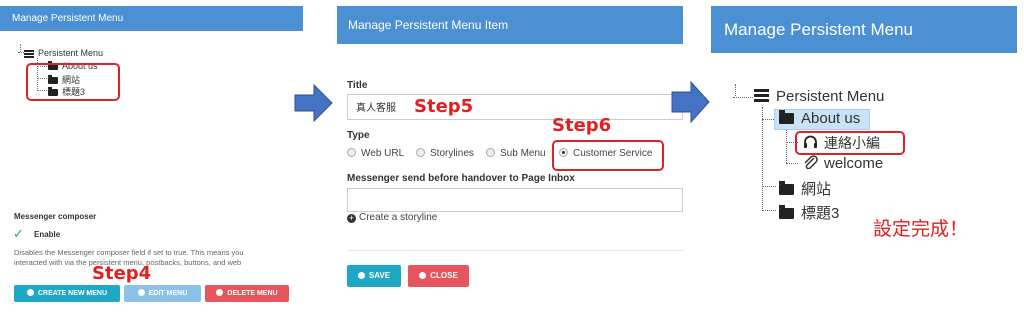  Describe the element at coordinates (357, 85) in the screenshot. I see `title-label: Title` at that location.